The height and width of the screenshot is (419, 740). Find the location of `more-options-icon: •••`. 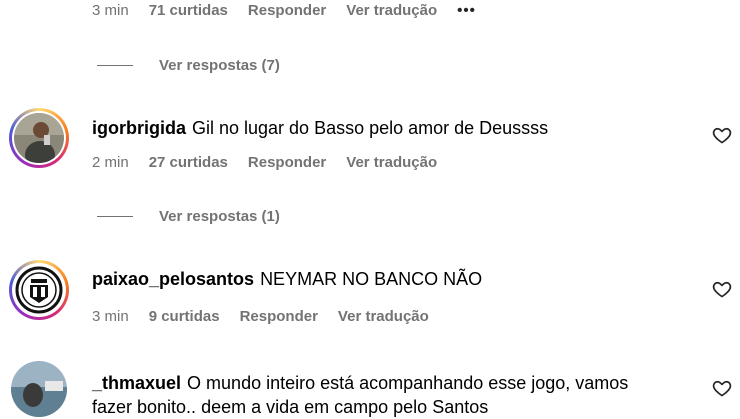

more-options-icon: ••• is located at coordinates (466, 10).